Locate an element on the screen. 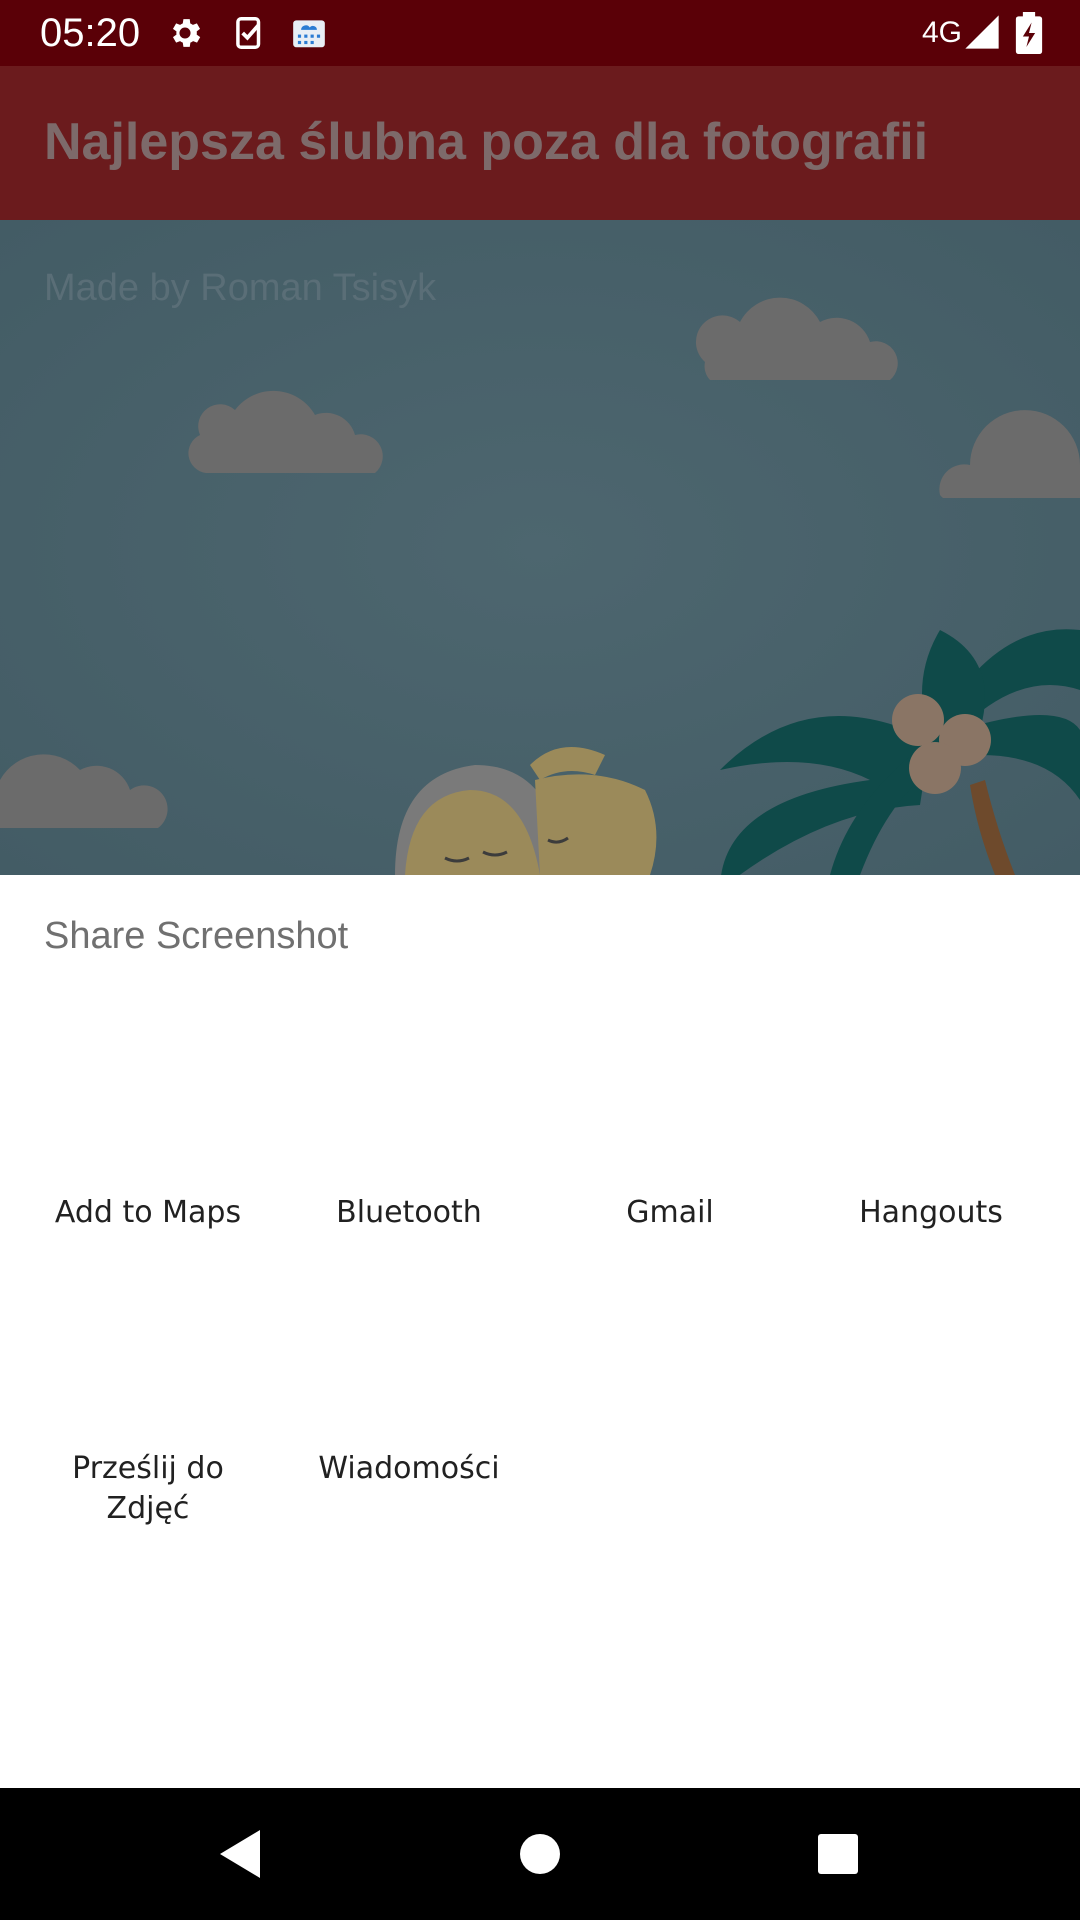 This screenshot has width=1080, height=1925. network-type: 4G is located at coordinates (942, 32).